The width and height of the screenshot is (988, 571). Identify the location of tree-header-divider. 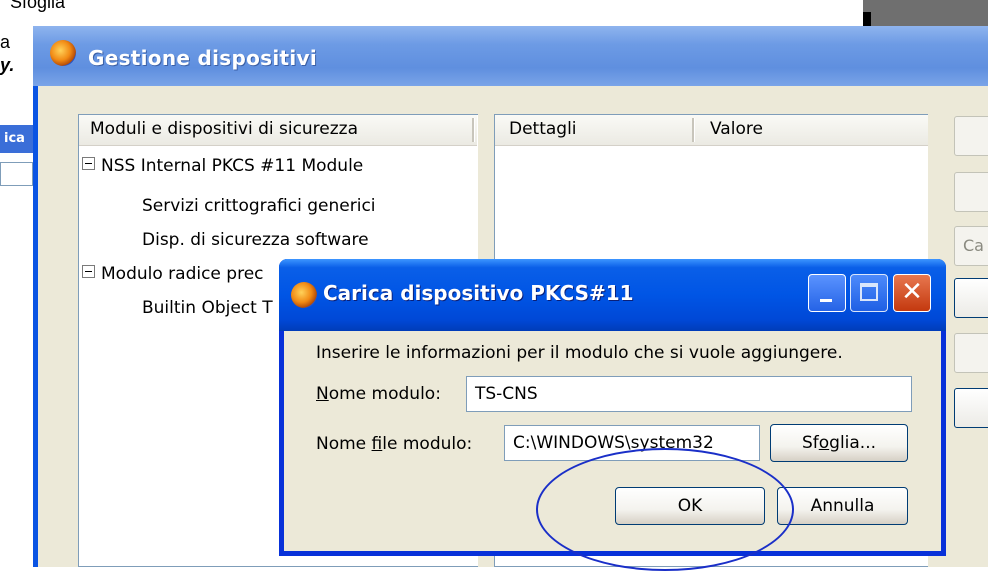
(473, 130).